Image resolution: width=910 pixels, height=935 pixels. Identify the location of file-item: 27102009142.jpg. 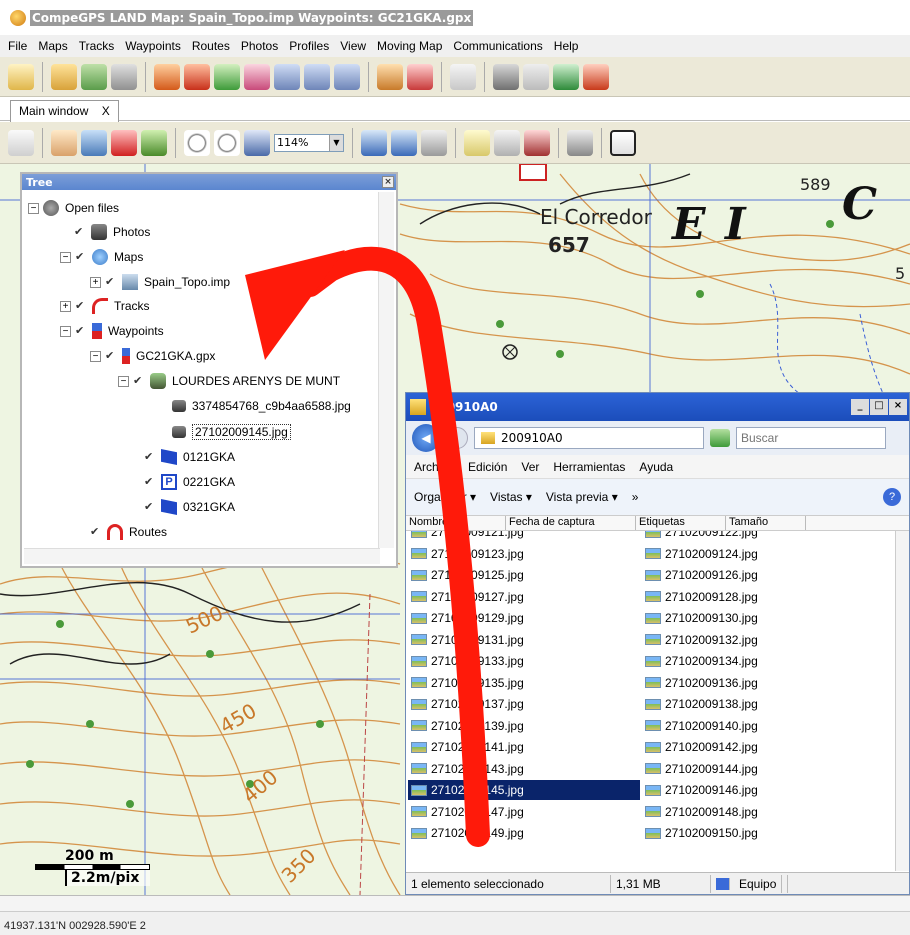
(758, 747).